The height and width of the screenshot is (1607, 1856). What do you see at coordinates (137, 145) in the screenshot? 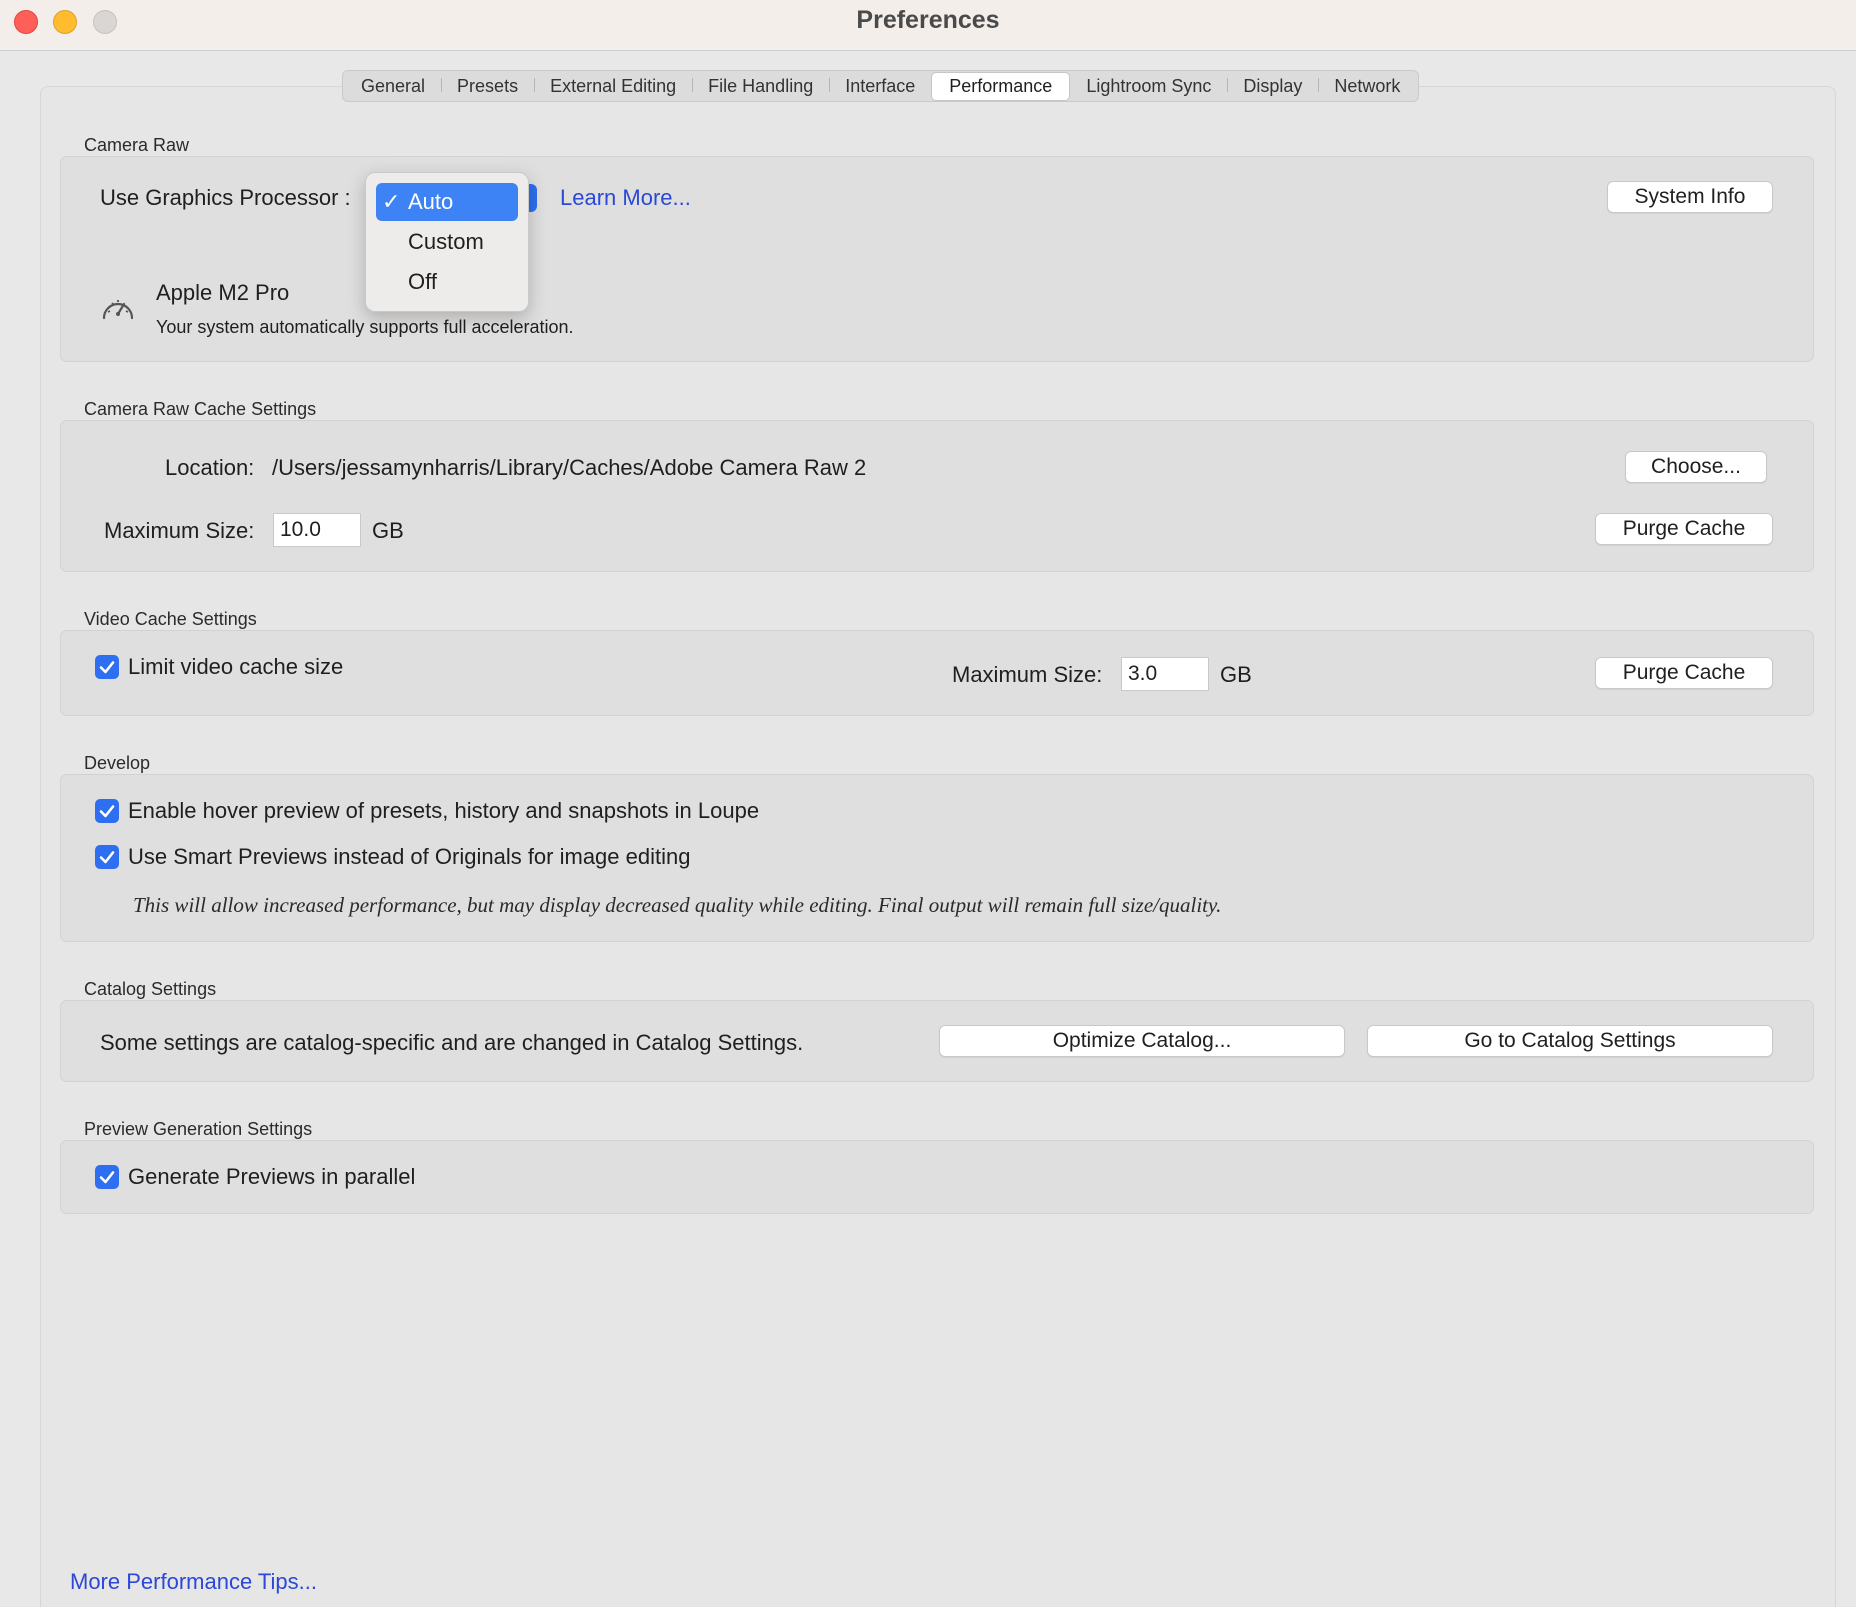
I see `camera-raw-section-label: Camera Raw` at bounding box center [137, 145].